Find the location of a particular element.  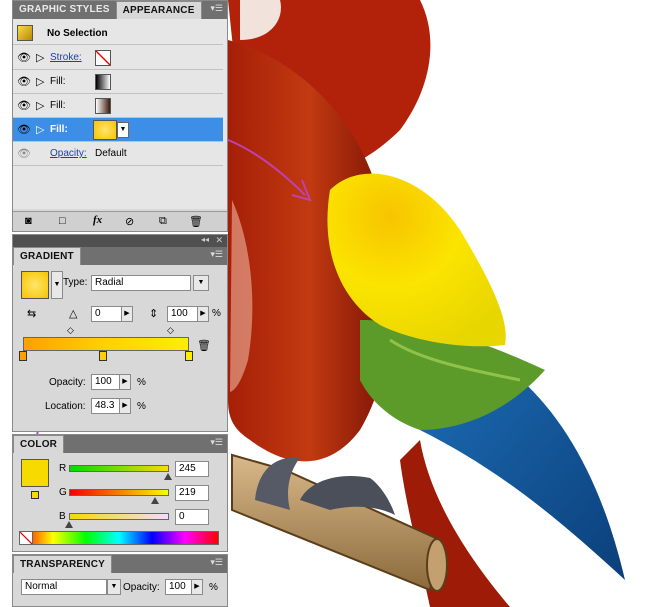

r-slider-thumb is located at coordinates (168, 476).